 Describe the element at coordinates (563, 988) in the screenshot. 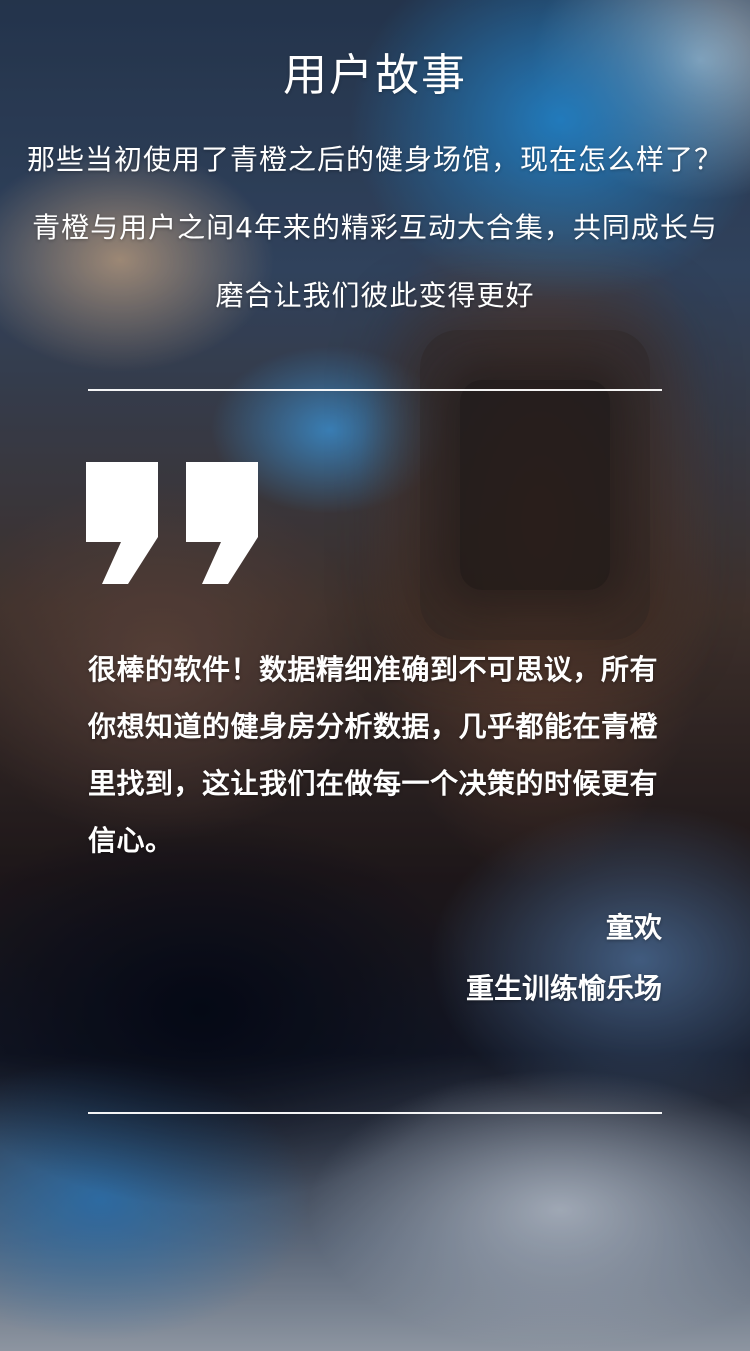

I see `testimonial-author-organization: 重生训练愉乐场` at that location.